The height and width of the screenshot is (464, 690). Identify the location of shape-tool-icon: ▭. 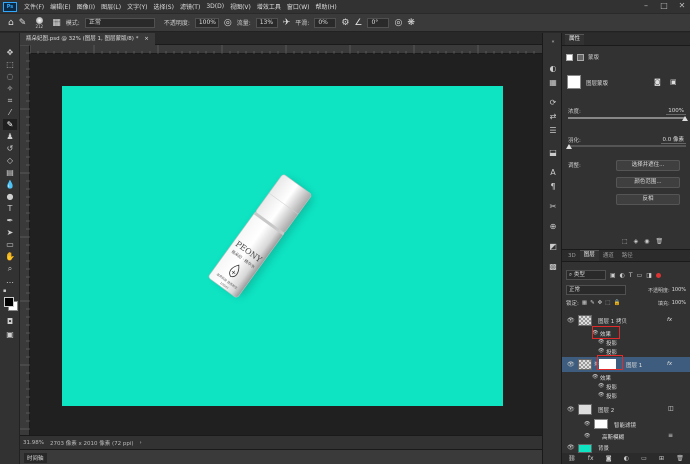
(10, 244).